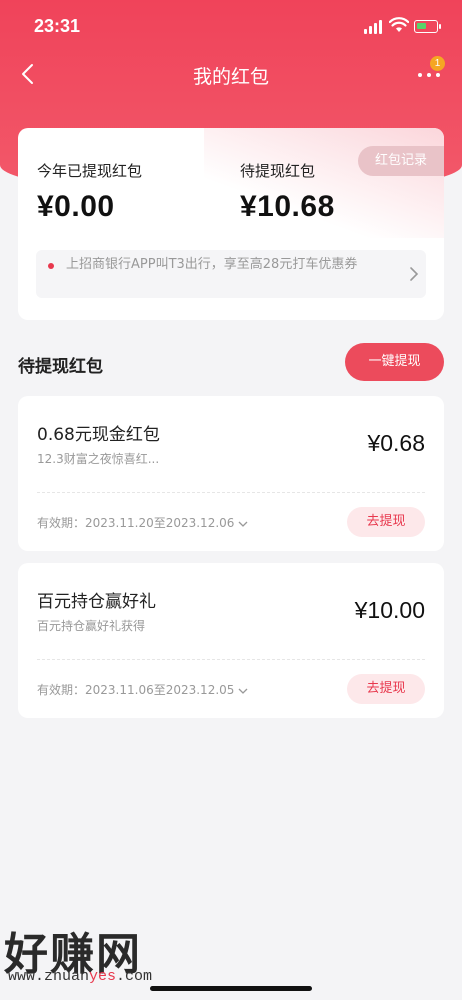 This screenshot has height=1000, width=462. I want to click on home-indicator, so click(231, 988).